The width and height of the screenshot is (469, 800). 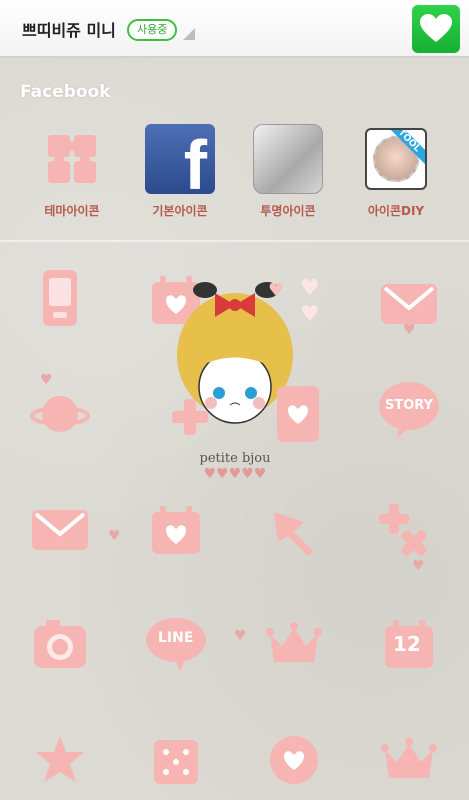 What do you see at coordinates (234, 241) in the screenshot?
I see `divider` at bounding box center [234, 241].